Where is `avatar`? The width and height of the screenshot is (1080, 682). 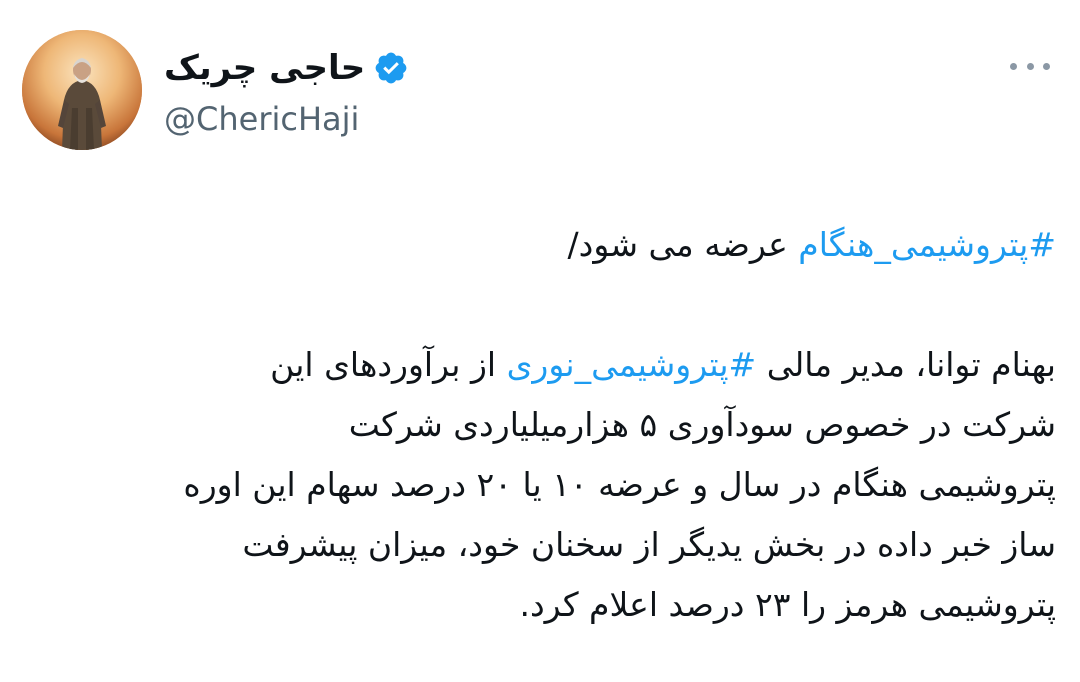
avatar is located at coordinates (82, 90).